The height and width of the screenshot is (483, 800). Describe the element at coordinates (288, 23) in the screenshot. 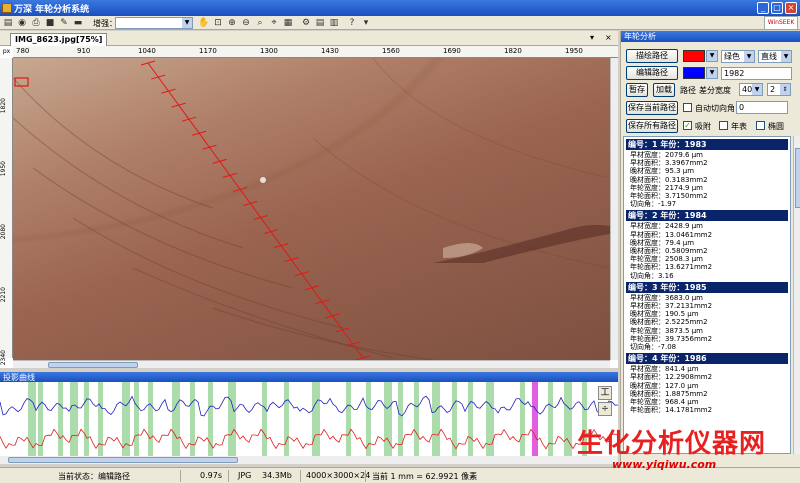

I see `grid-icon: ▦` at that location.